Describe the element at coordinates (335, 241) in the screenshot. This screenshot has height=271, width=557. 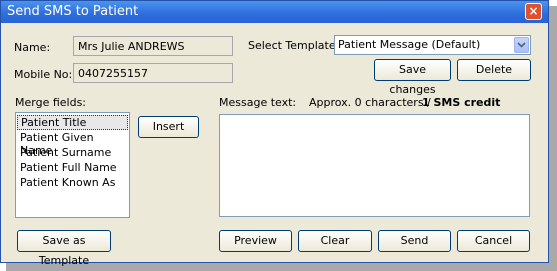
I see `clear-button: Clear` at that location.